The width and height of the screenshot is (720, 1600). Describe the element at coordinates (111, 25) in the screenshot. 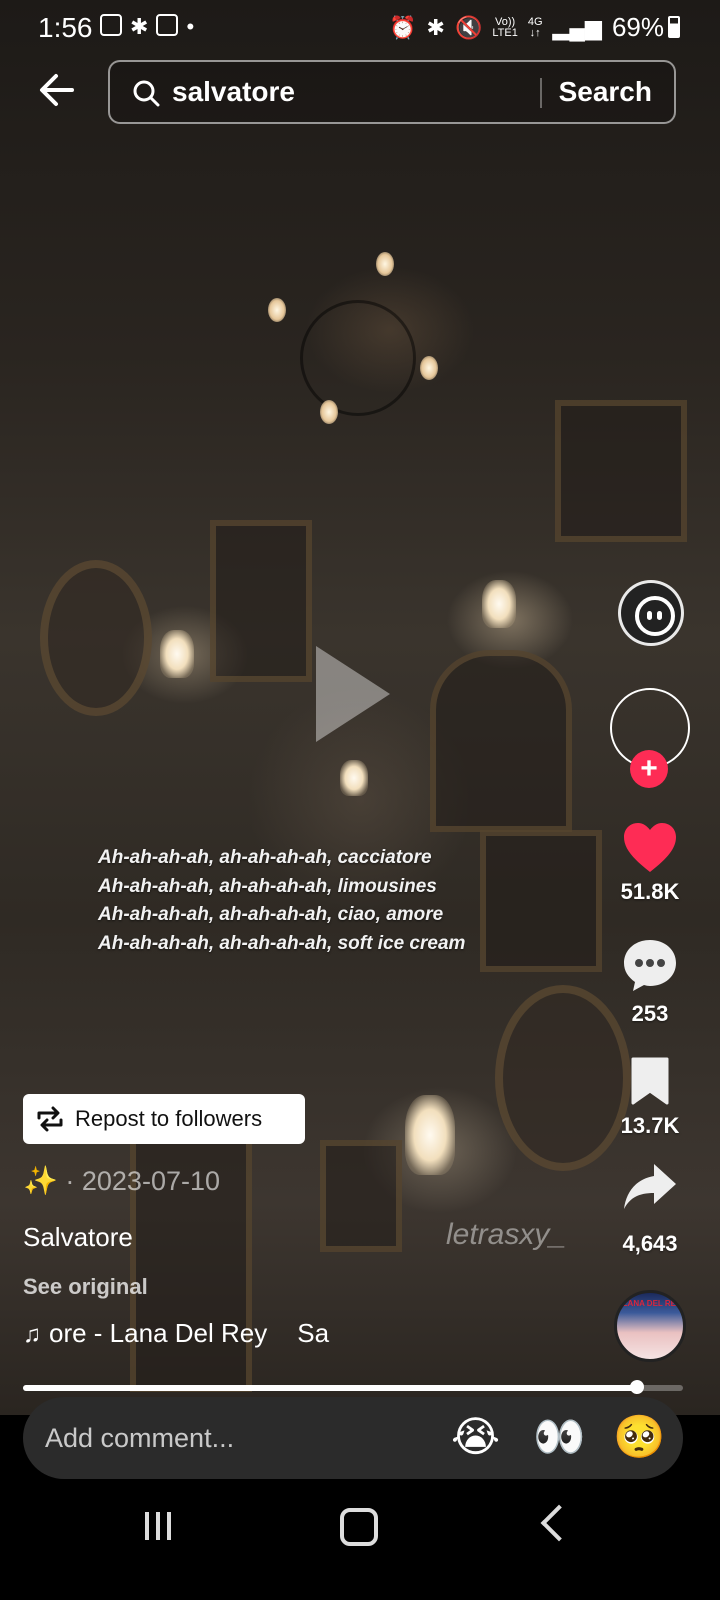

I see `gallery-icon` at that location.